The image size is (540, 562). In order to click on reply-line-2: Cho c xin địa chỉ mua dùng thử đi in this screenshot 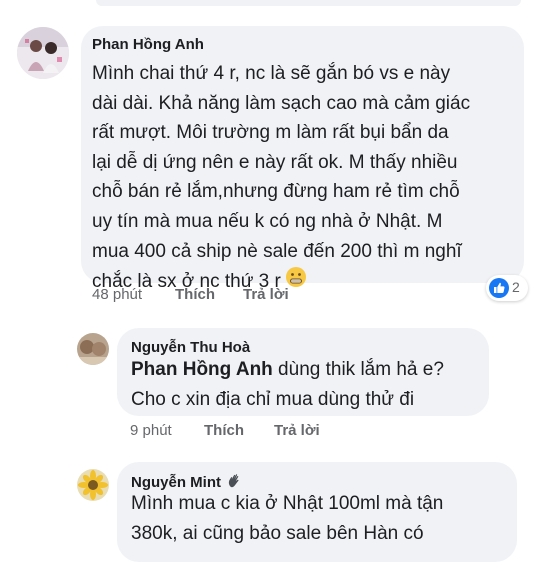, I will do `click(273, 399)`.